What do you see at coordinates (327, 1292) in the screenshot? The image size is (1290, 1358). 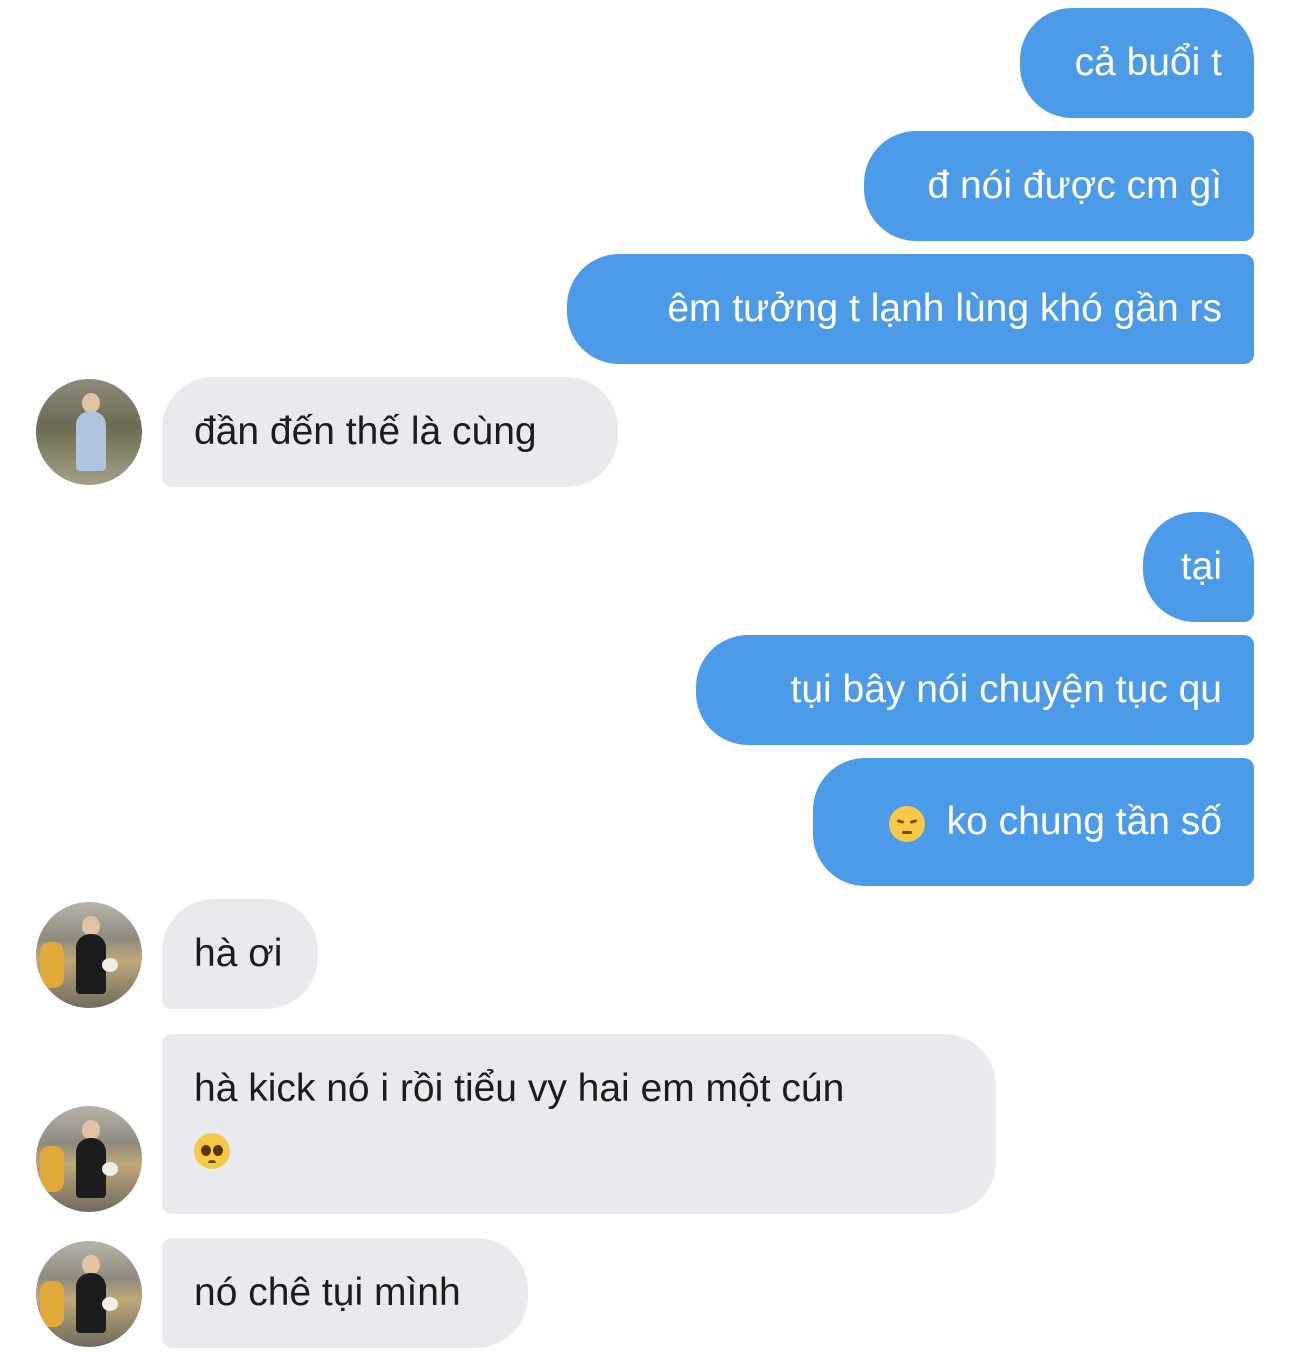 I see `message-text: nó chê tụi mình` at bounding box center [327, 1292].